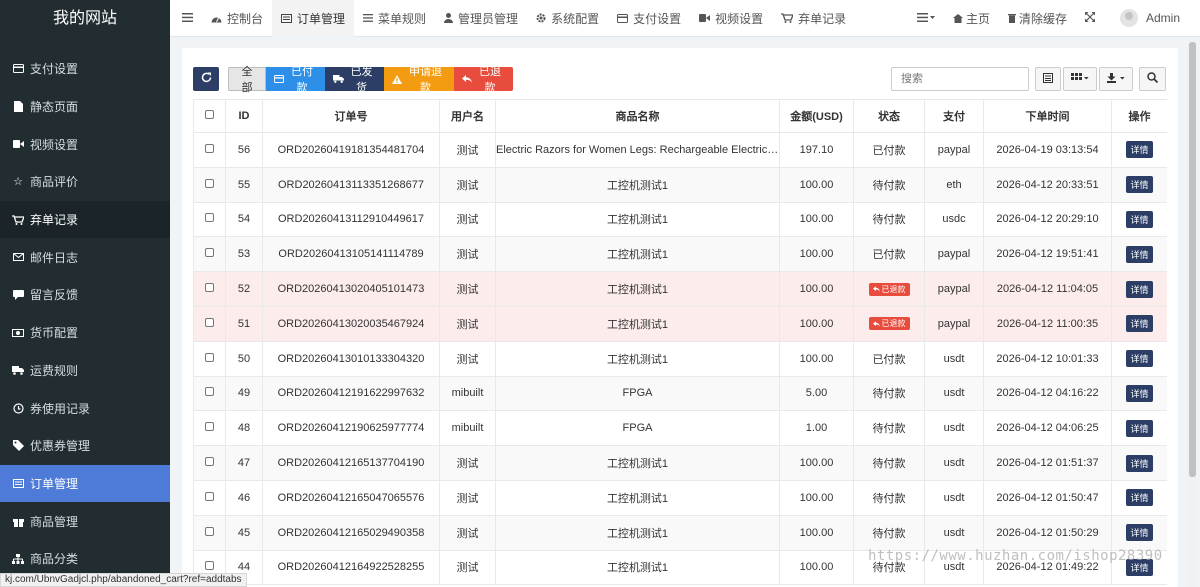 This screenshot has height=587, width=1200. What do you see at coordinates (419, 80) in the screenshot?
I see `filter-apply-refund-button: 申请退款` at bounding box center [419, 80].